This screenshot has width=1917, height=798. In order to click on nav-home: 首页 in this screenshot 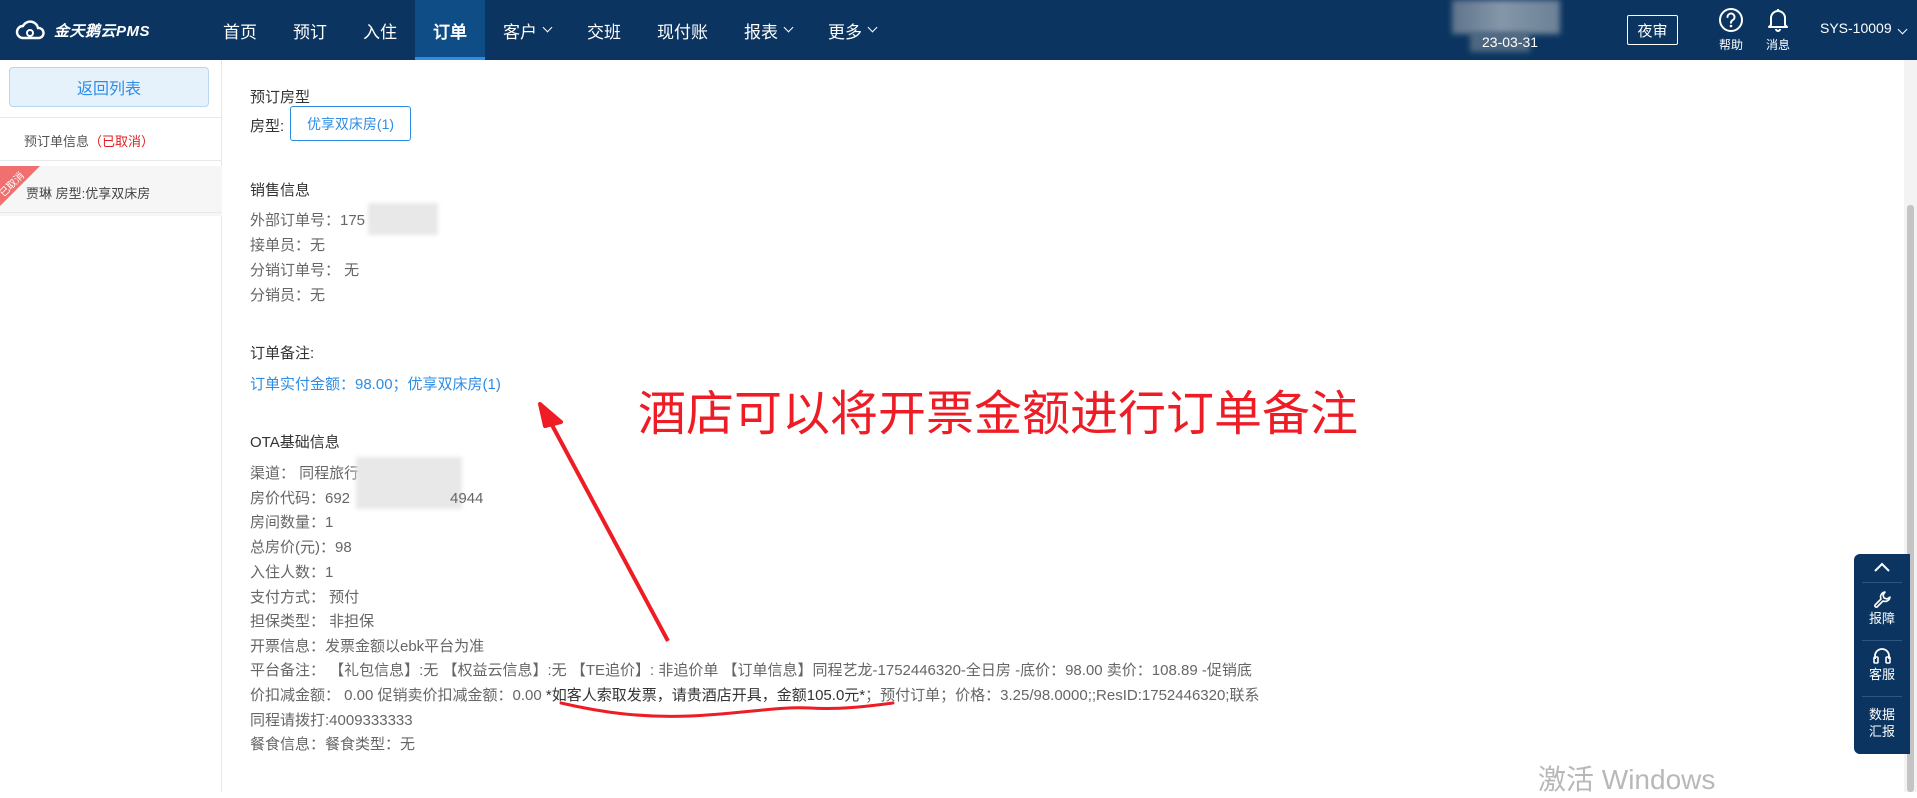, I will do `click(240, 30)`.